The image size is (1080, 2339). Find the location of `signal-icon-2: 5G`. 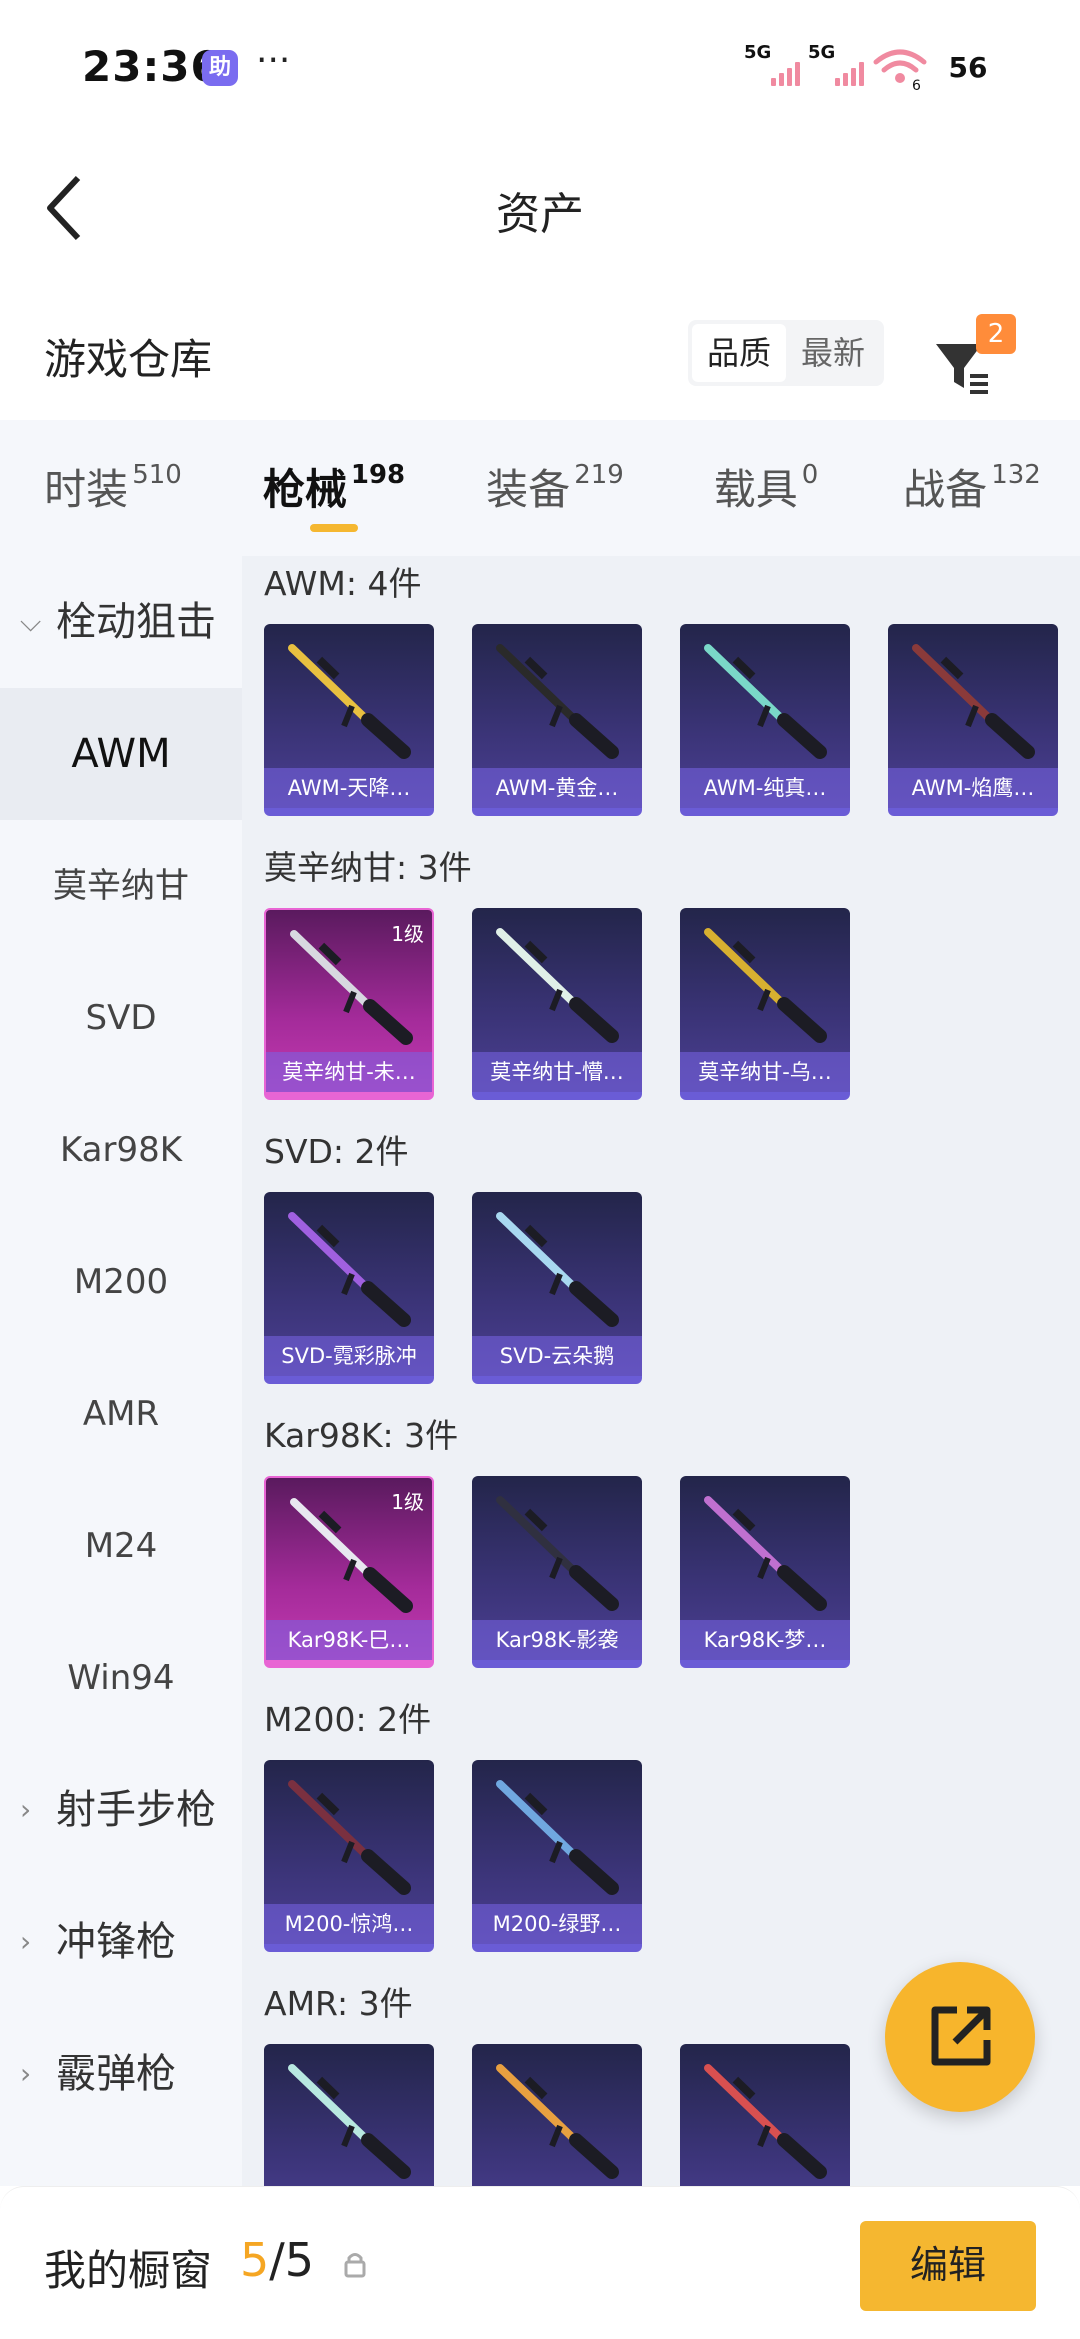

signal-icon-2: 5G is located at coordinates (836, 64).